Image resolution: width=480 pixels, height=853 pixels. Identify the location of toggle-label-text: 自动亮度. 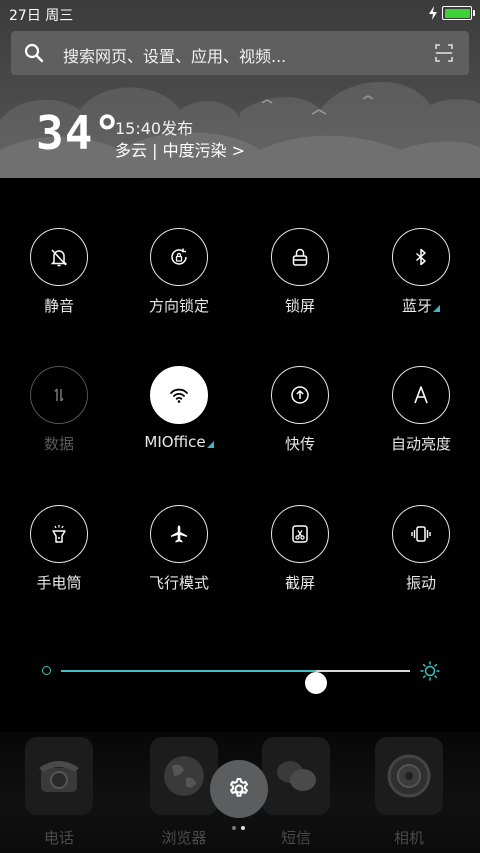
(420, 444).